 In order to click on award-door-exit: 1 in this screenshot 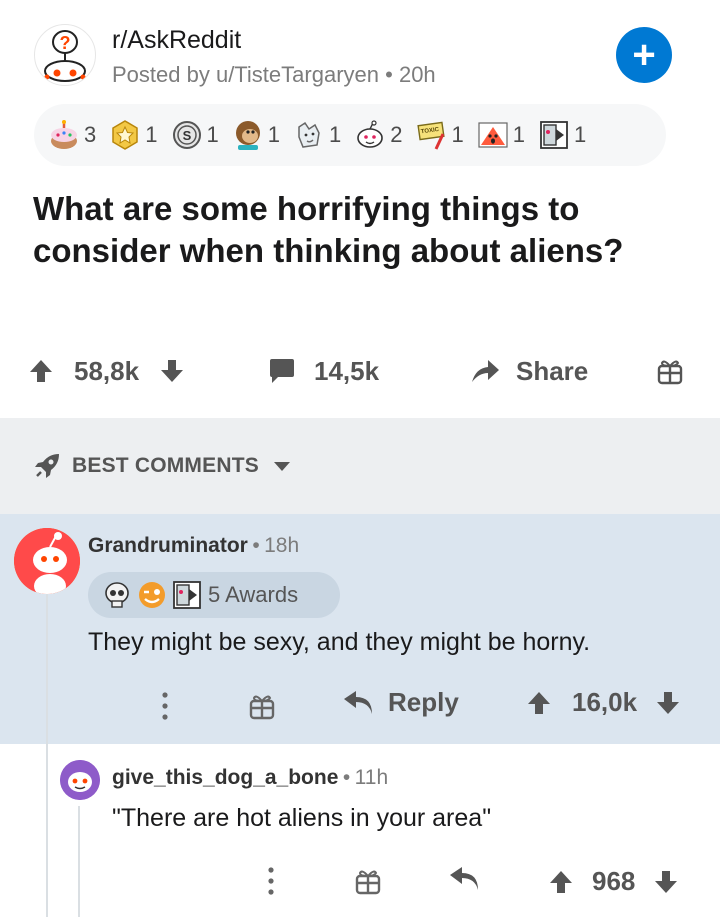, I will do `click(562, 135)`.